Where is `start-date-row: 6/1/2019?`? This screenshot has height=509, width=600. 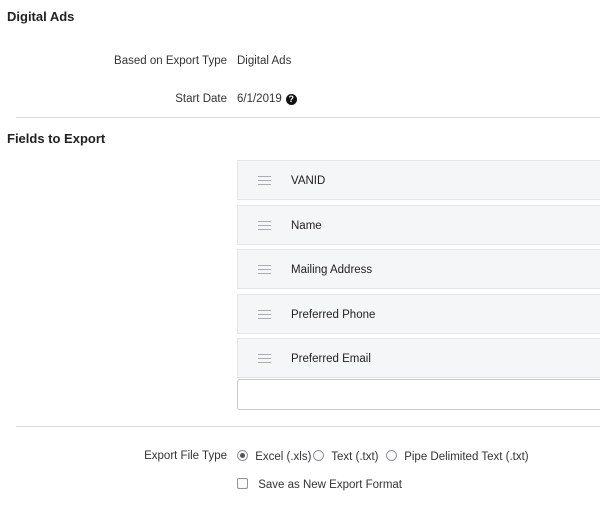 start-date-row: 6/1/2019? is located at coordinates (267, 99).